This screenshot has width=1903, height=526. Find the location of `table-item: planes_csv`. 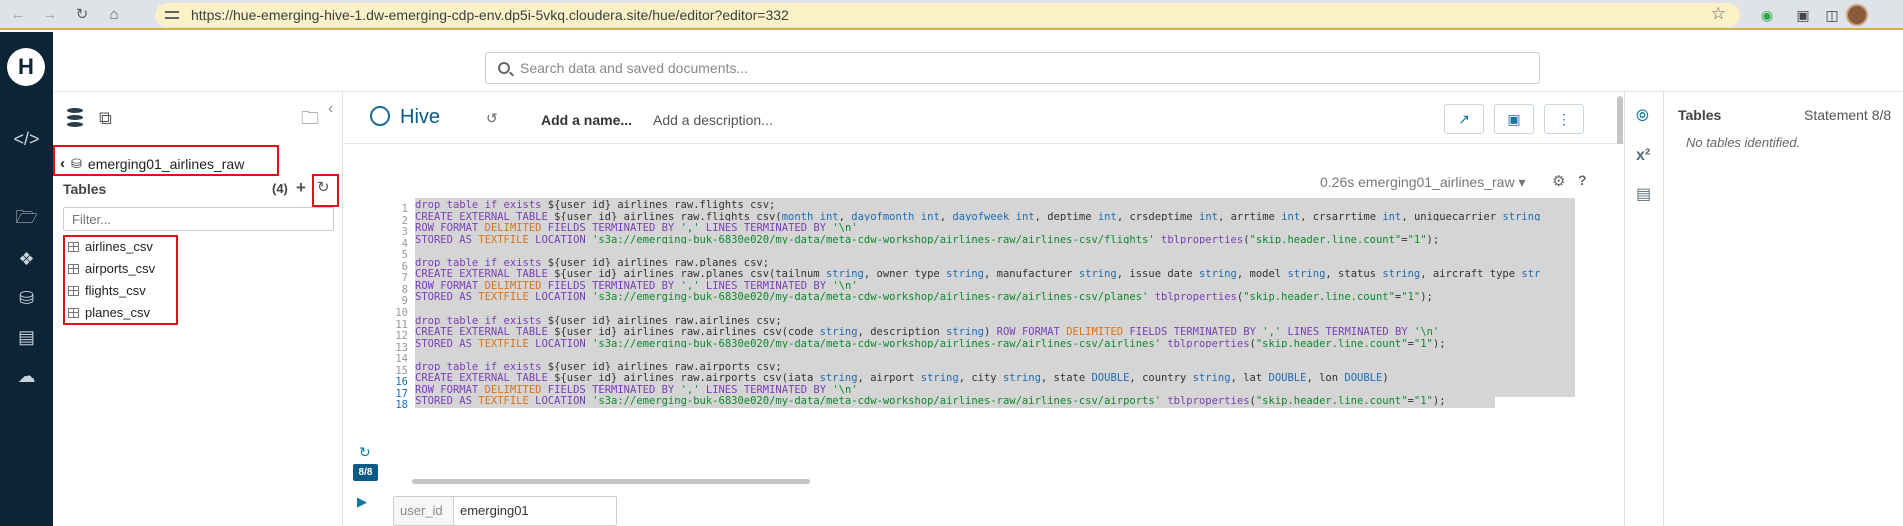

table-item: planes_csv is located at coordinates (109, 312).